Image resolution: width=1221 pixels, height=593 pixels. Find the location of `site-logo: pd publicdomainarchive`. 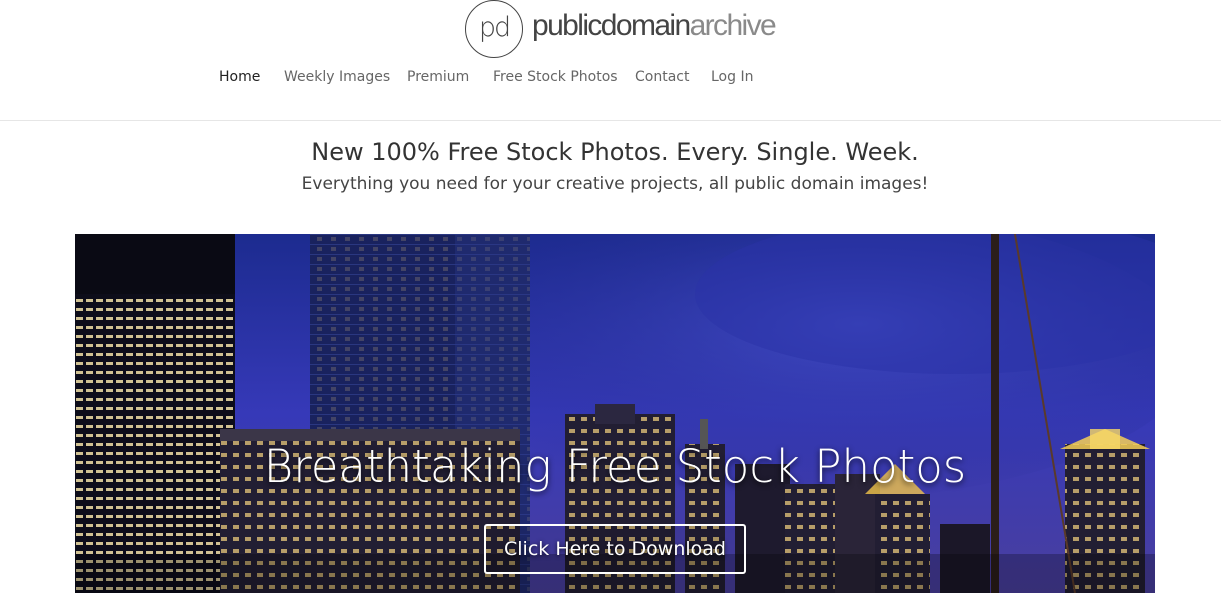

site-logo: pd publicdomainarchive is located at coordinates (621, 29).